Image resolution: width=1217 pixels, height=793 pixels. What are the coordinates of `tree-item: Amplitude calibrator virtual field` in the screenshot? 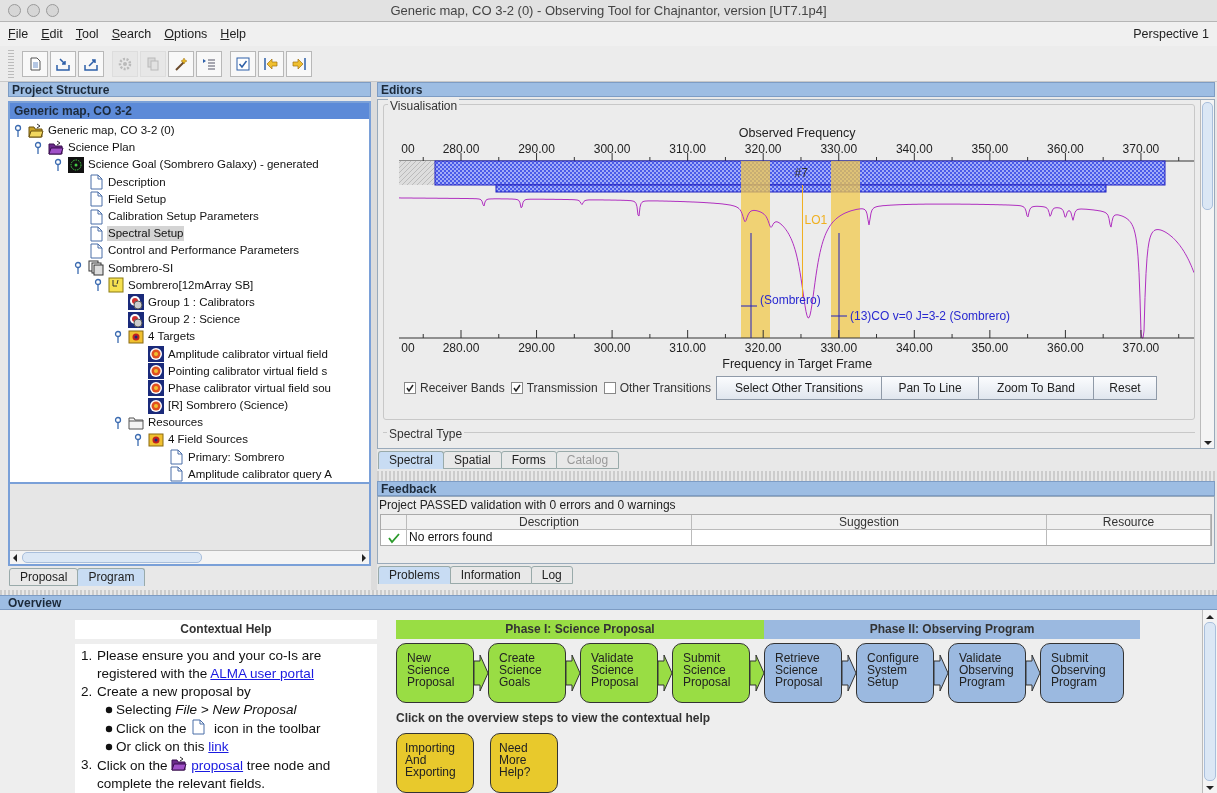 It's located at (248, 354).